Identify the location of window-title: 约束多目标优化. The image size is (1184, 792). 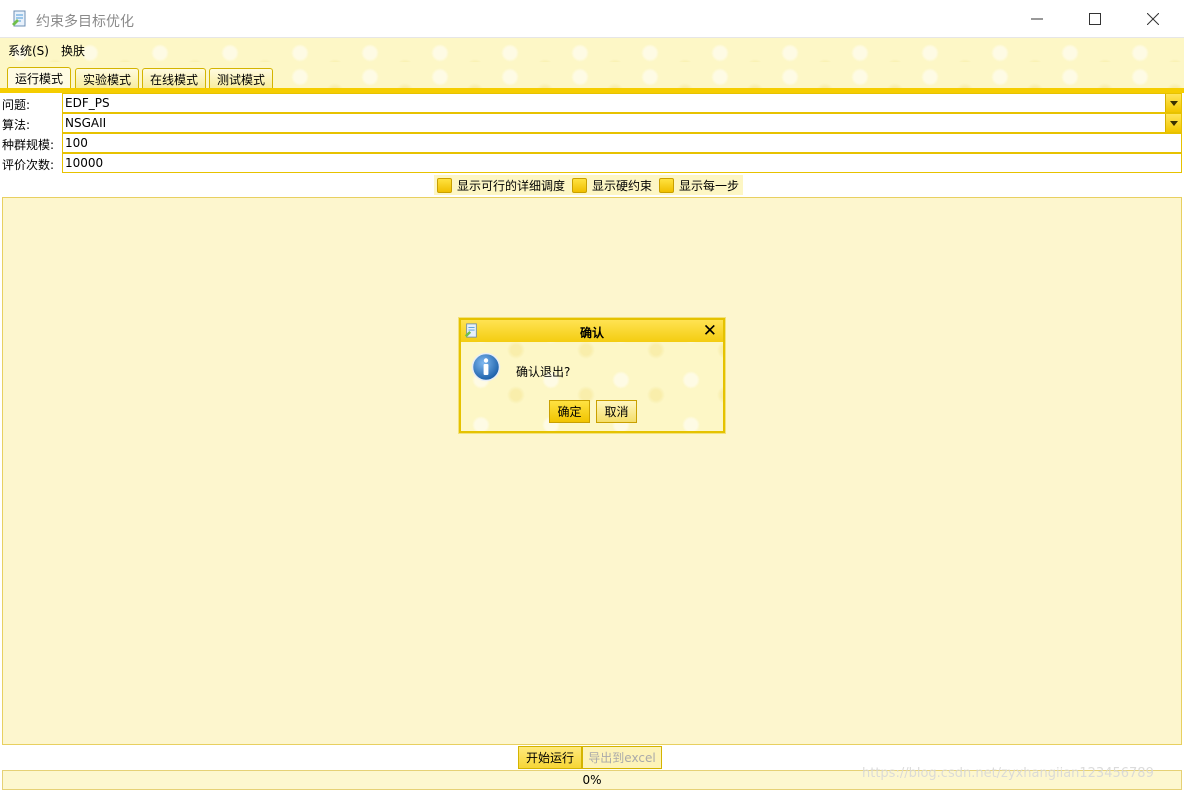
(85, 22).